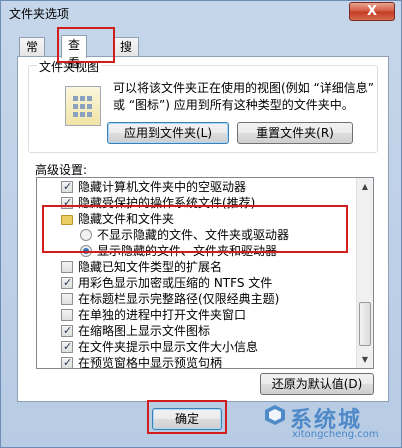 Image resolution: width=402 pixels, height=448 pixels. What do you see at coordinates (39, 14) in the screenshot?
I see `window-title: 文件夹选项` at bounding box center [39, 14].